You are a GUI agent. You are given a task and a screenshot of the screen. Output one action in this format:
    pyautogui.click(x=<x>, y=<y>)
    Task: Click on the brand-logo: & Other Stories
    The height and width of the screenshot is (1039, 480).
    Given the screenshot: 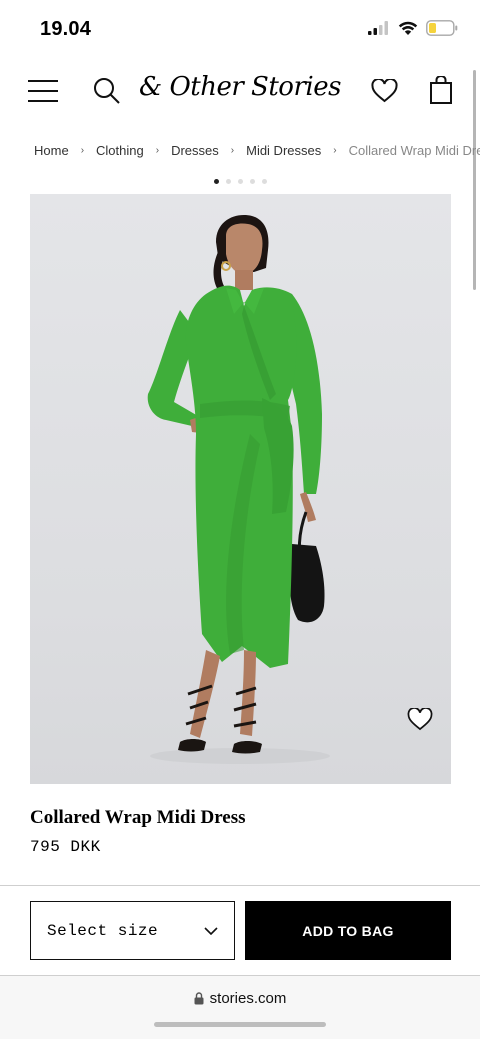 What is the action you would take?
    pyautogui.click(x=240, y=87)
    